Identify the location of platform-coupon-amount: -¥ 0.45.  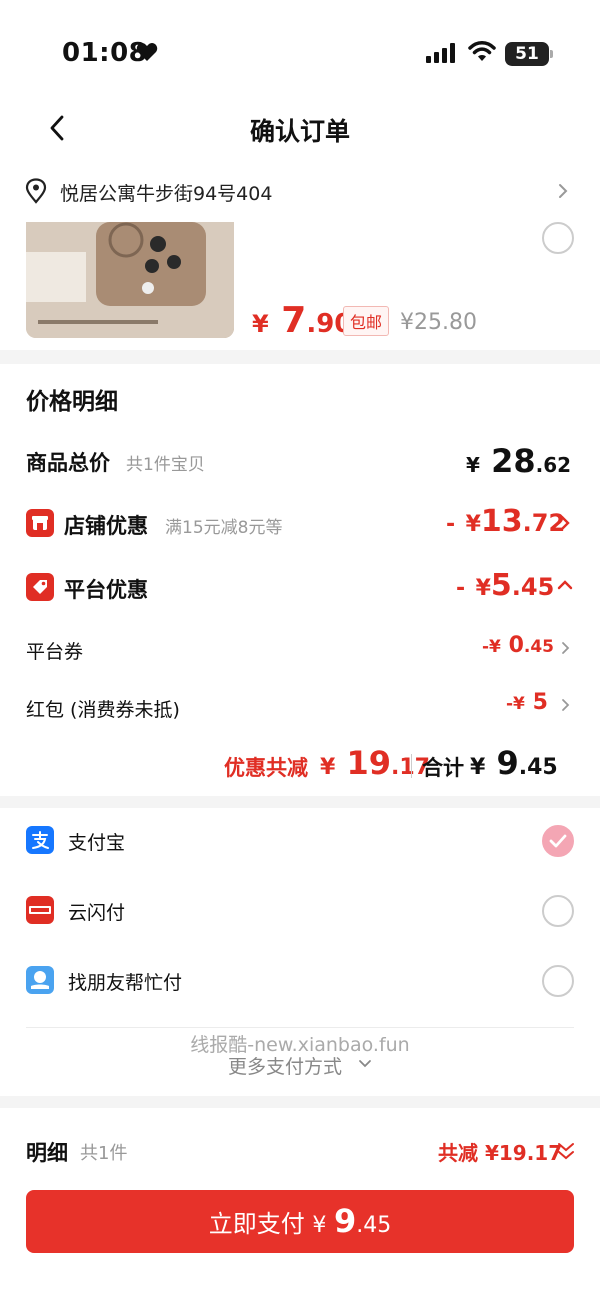
(518, 645).